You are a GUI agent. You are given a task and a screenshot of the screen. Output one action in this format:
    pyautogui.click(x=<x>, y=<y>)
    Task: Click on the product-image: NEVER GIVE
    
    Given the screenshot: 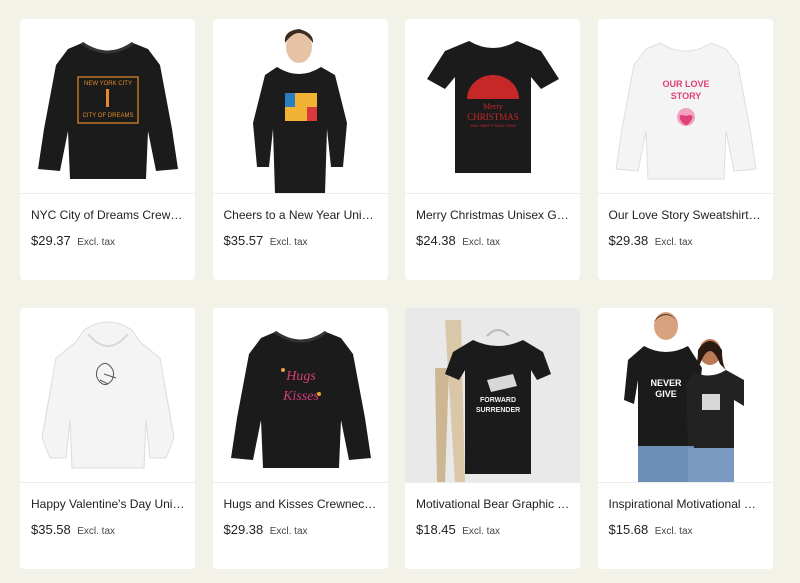 What is the action you would take?
    pyautogui.click(x=685, y=395)
    